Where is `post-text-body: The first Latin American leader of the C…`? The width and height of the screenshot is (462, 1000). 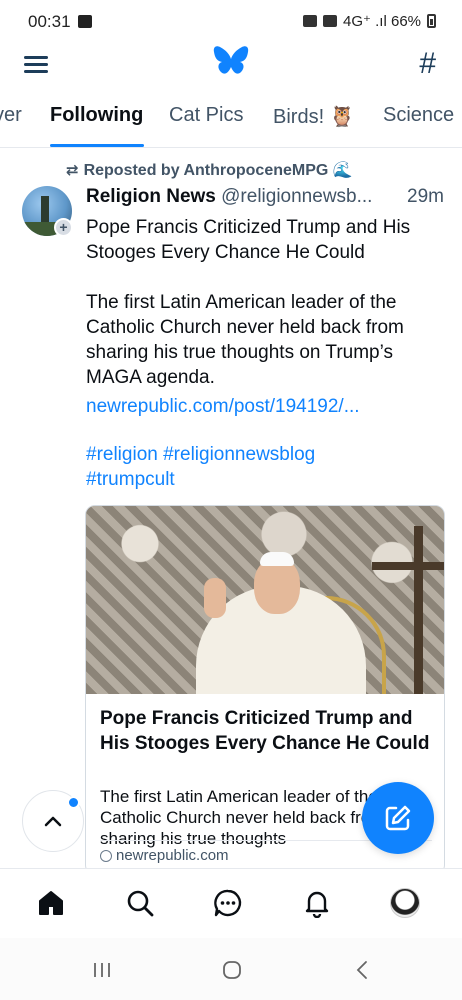 post-text-body: The first Latin American leader of the C… is located at coordinates (245, 340).